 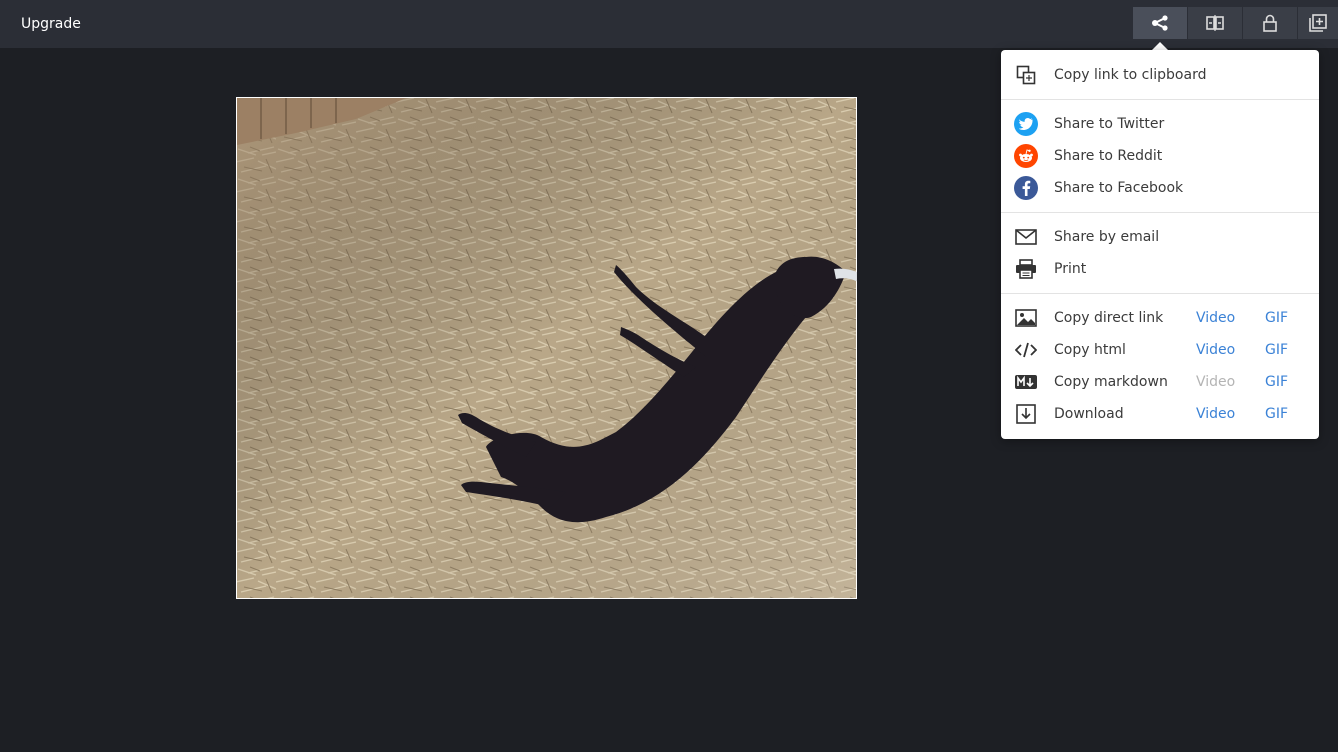 What do you see at coordinates (669, 24) in the screenshot?
I see `top-bar: Upgrade` at bounding box center [669, 24].